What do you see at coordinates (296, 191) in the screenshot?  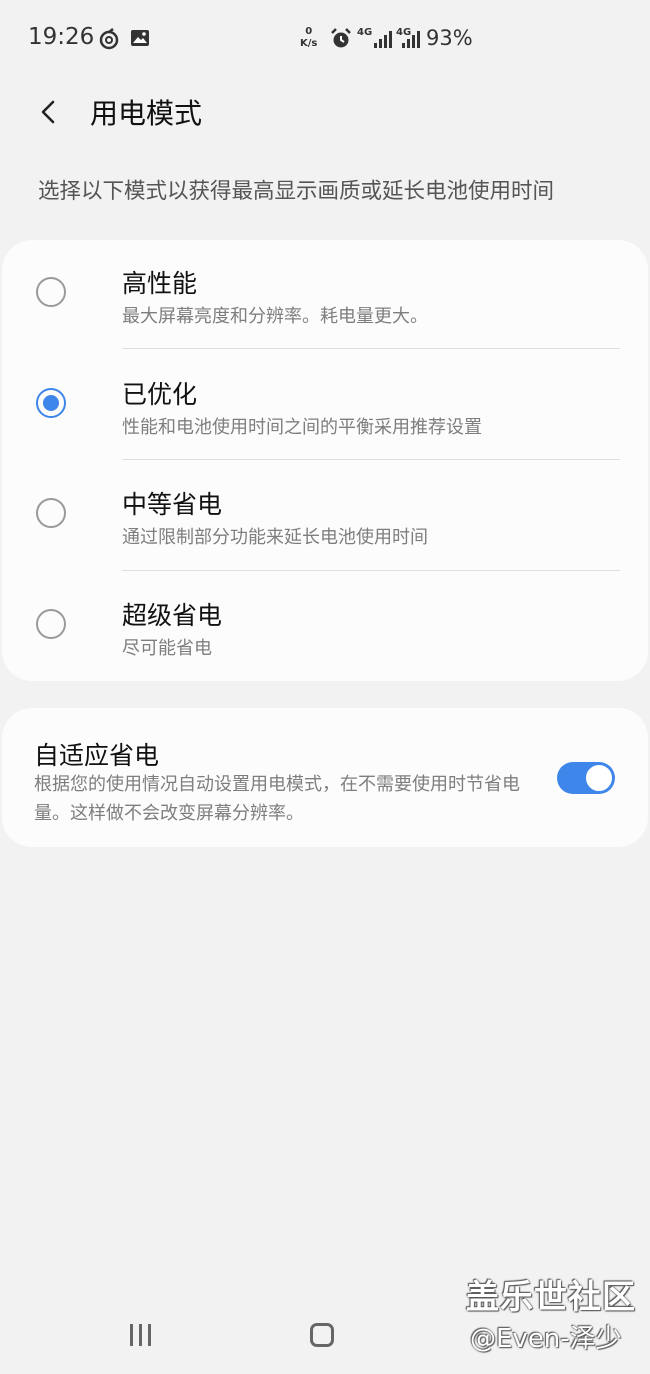 I see `page-description: 选择以下模式以获得最高显示画质或延长电池使用时间` at bounding box center [296, 191].